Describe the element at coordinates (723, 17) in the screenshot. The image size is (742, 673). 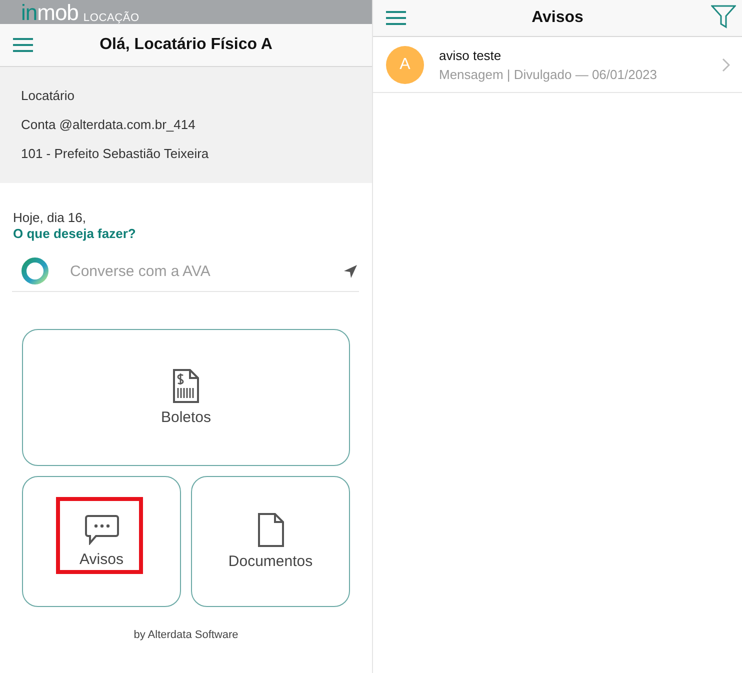
I see `filter-icon` at that location.